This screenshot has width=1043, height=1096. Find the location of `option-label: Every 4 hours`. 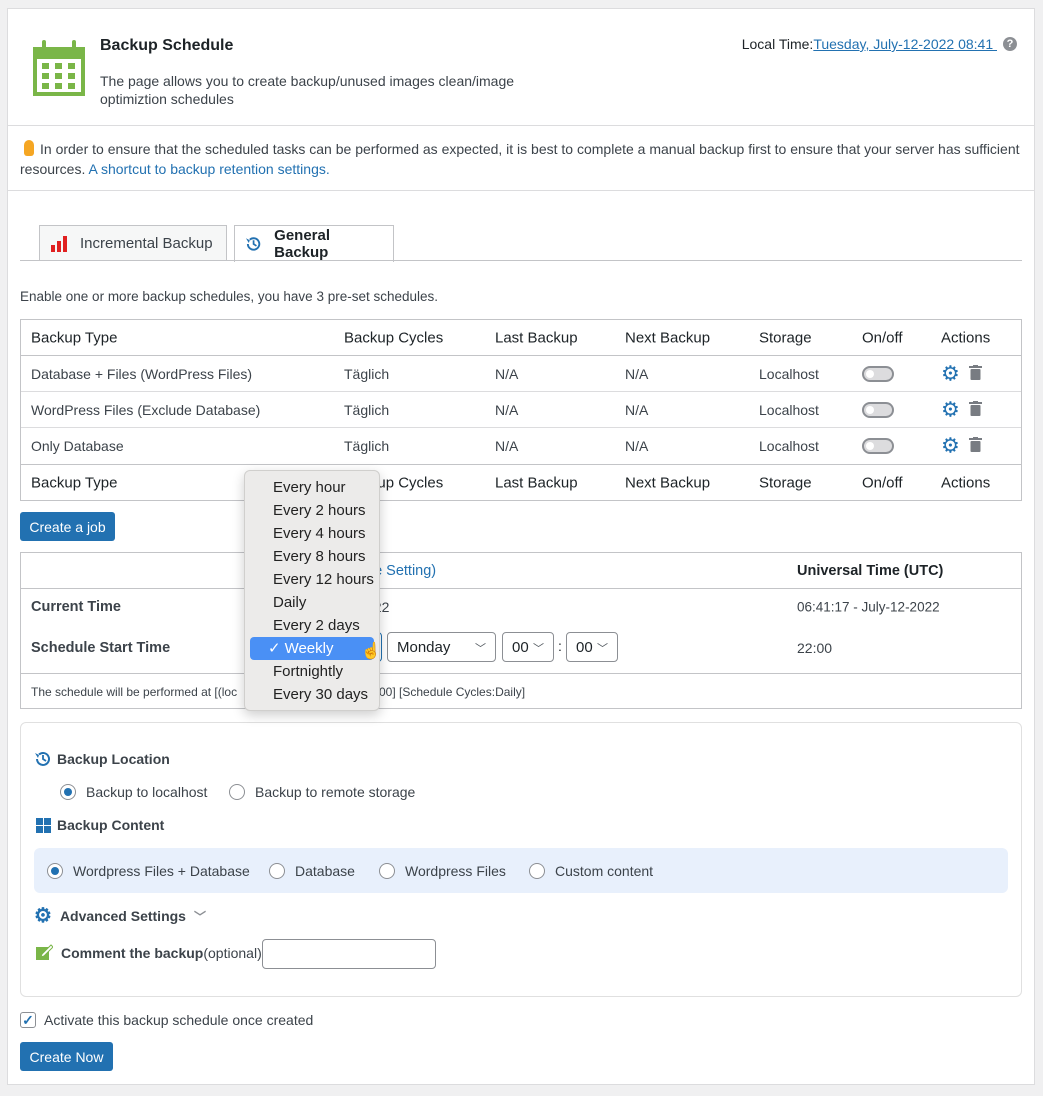

option-label: Every 4 hours is located at coordinates (319, 533).